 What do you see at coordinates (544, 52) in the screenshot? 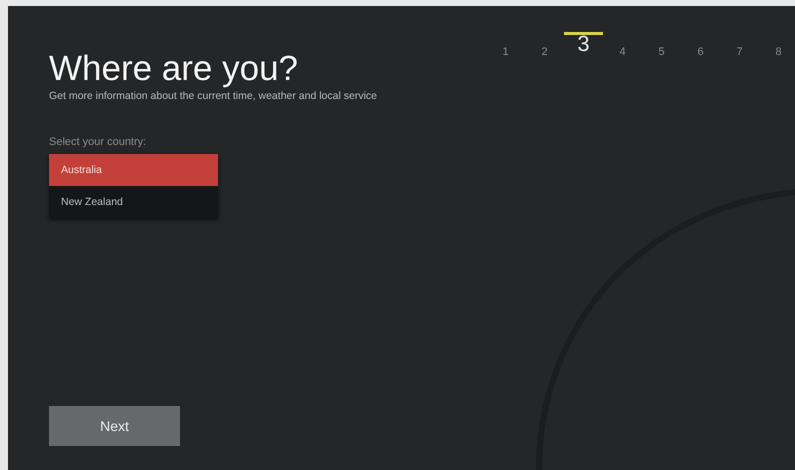
I see `step-number: 2` at bounding box center [544, 52].